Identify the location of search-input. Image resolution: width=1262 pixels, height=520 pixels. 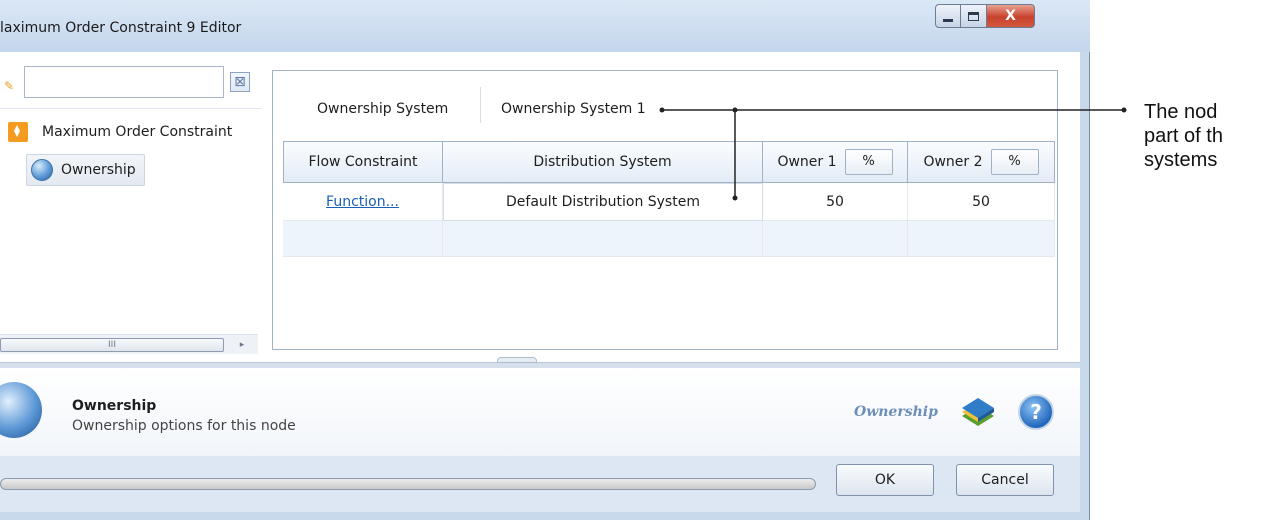
(124, 82).